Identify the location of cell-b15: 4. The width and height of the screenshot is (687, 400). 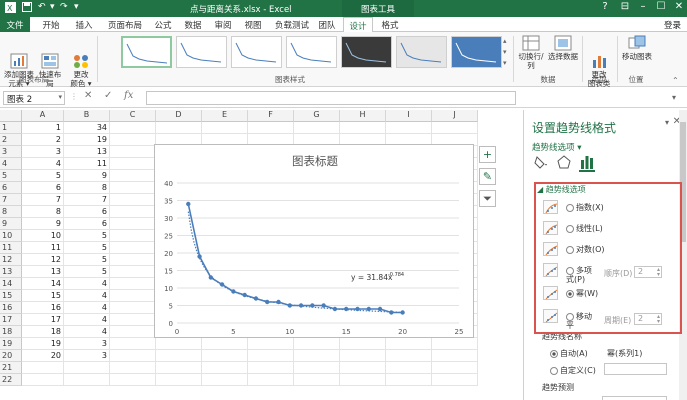
(87, 296).